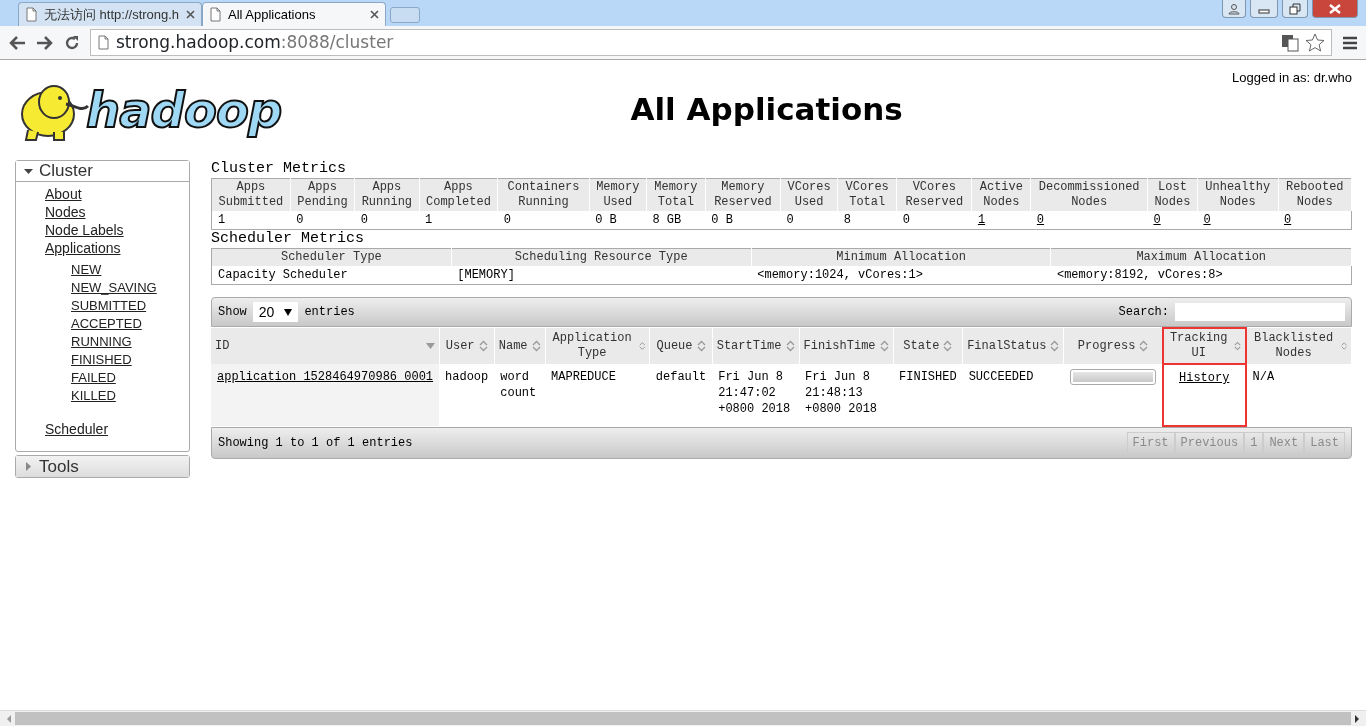 This screenshot has height=726, width=1366. What do you see at coordinates (114, 287) in the screenshot?
I see `sidebar-link: NEW_SAVING` at bounding box center [114, 287].